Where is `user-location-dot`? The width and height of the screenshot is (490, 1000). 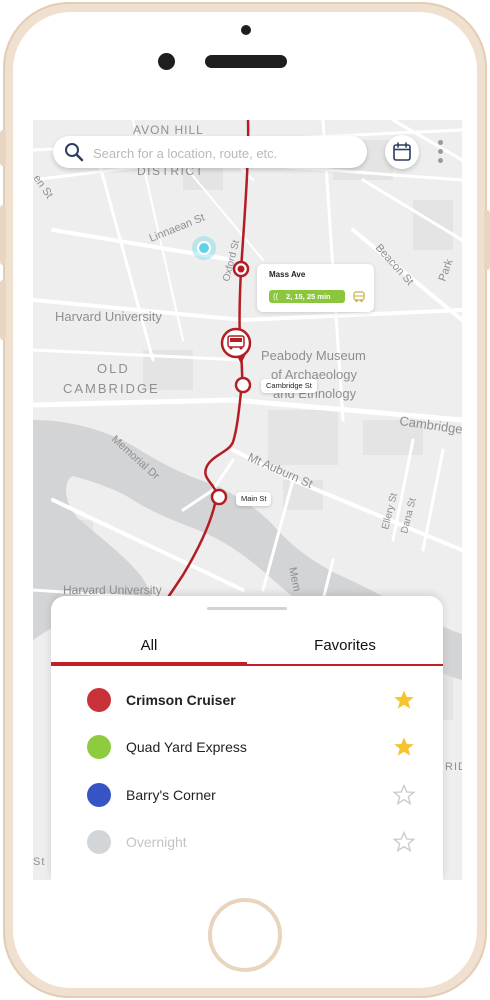 user-location-dot is located at coordinates (204, 248).